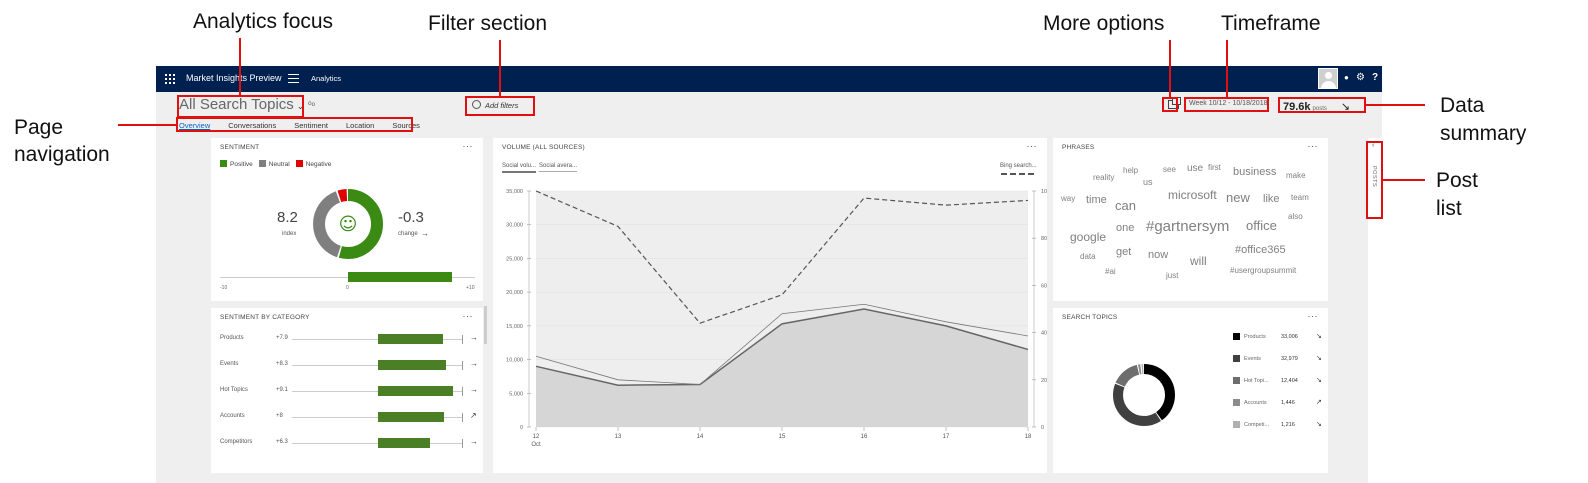 The height and width of the screenshot is (483, 1588). Describe the element at coordinates (1280, 426) in the screenshot. I see `topic-row: Competi... 1,216 ↘` at that location.